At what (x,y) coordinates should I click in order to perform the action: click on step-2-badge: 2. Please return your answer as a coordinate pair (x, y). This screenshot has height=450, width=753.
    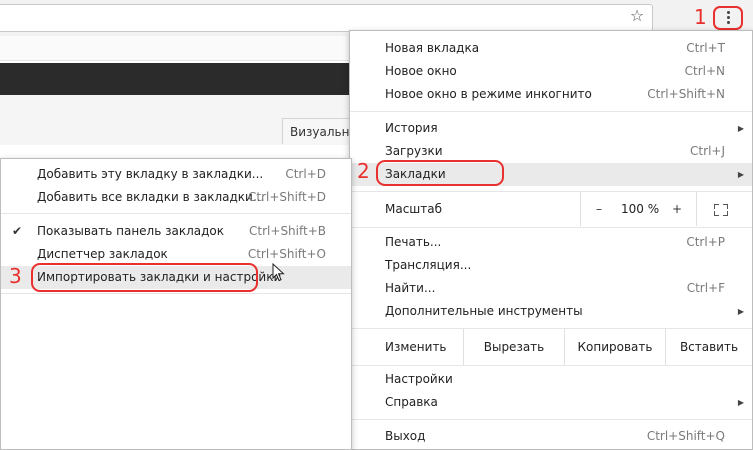
    Looking at the image, I should click on (363, 171).